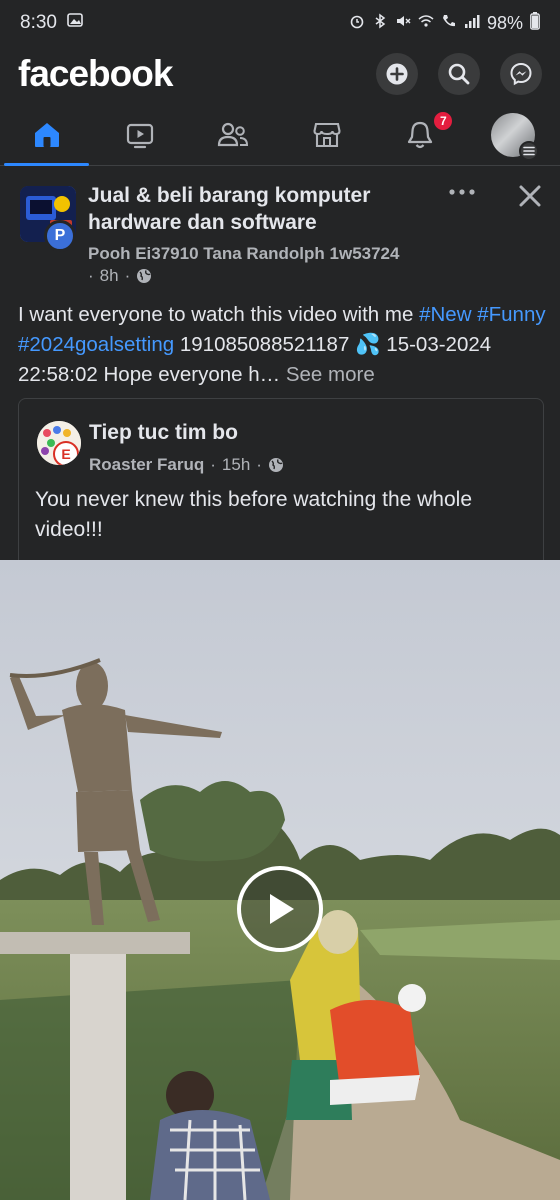 This screenshot has height=1200, width=560. I want to click on add-button, so click(397, 74).